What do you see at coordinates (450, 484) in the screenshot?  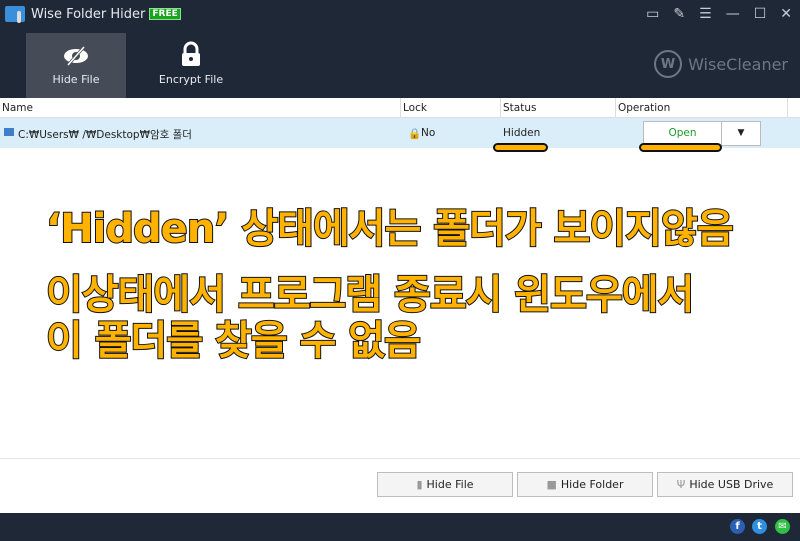 I see `button-label: Hide File` at bounding box center [450, 484].